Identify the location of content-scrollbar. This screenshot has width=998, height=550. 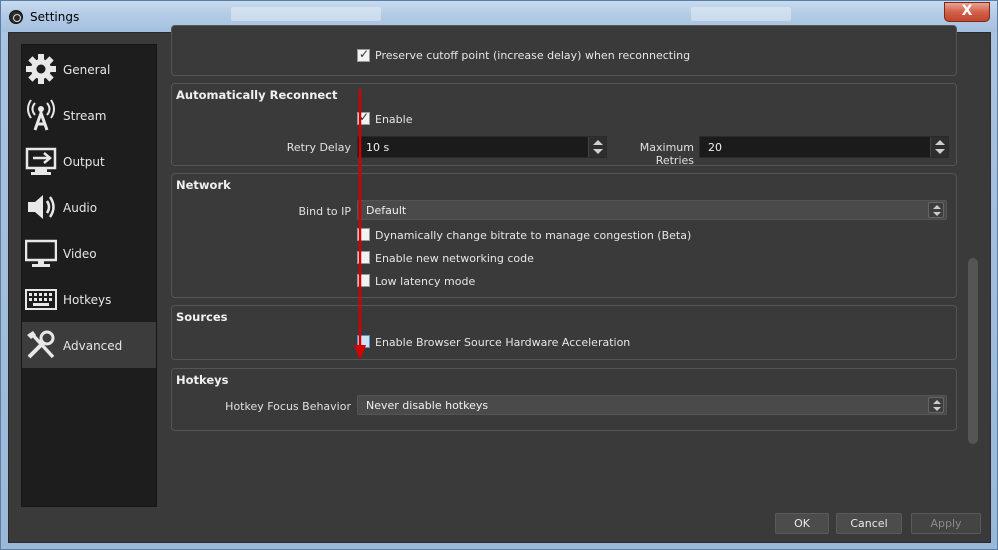
(973, 259).